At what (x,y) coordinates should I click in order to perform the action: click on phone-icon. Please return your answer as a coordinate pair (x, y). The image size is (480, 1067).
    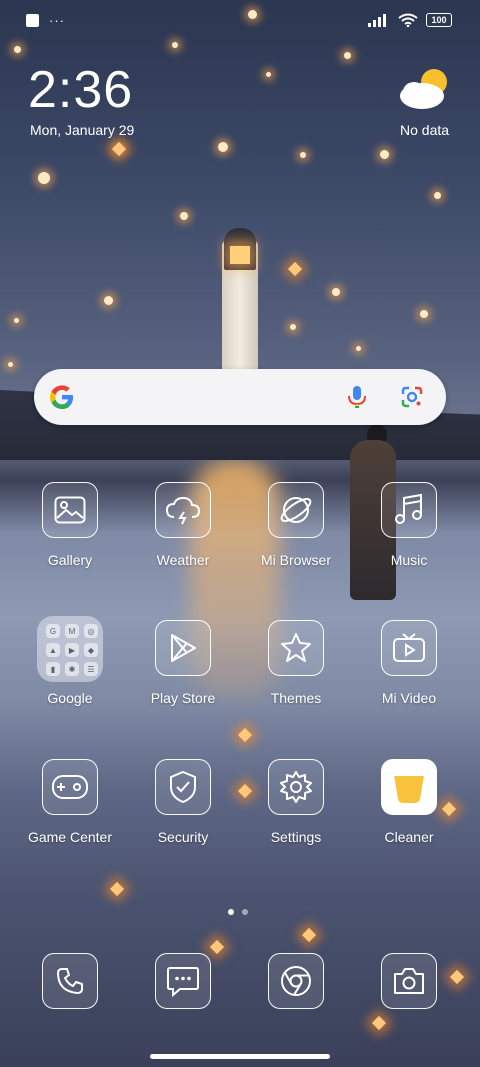
    Looking at the image, I should click on (70, 981).